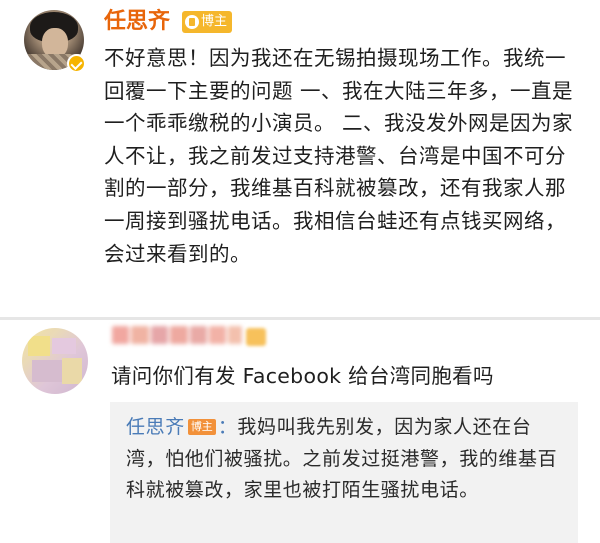 This screenshot has height=543, width=600. I want to click on commenter-name-blurred, so click(178, 336).